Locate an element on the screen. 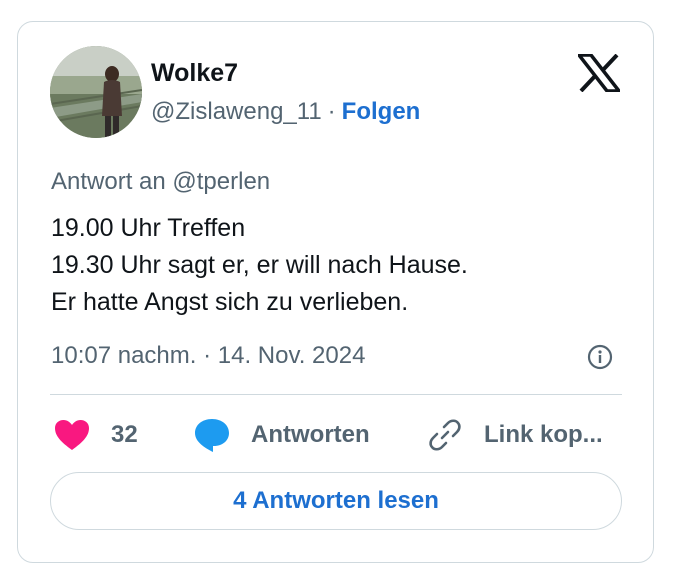 The image size is (676, 588). author-name: Wolke7 is located at coordinates (194, 73).